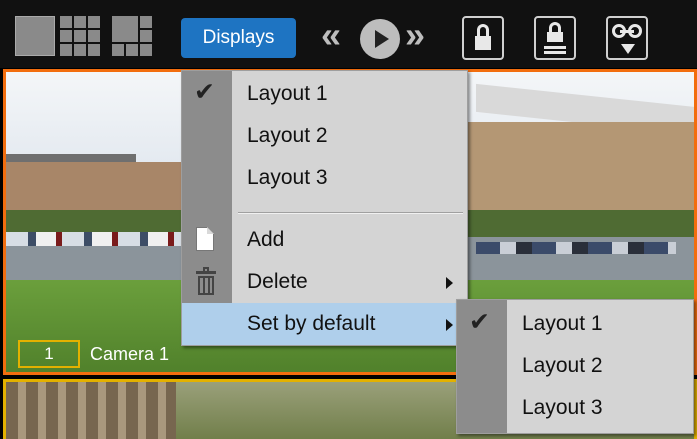 The width and height of the screenshot is (697, 439). I want to click on document-icon, so click(205, 239).